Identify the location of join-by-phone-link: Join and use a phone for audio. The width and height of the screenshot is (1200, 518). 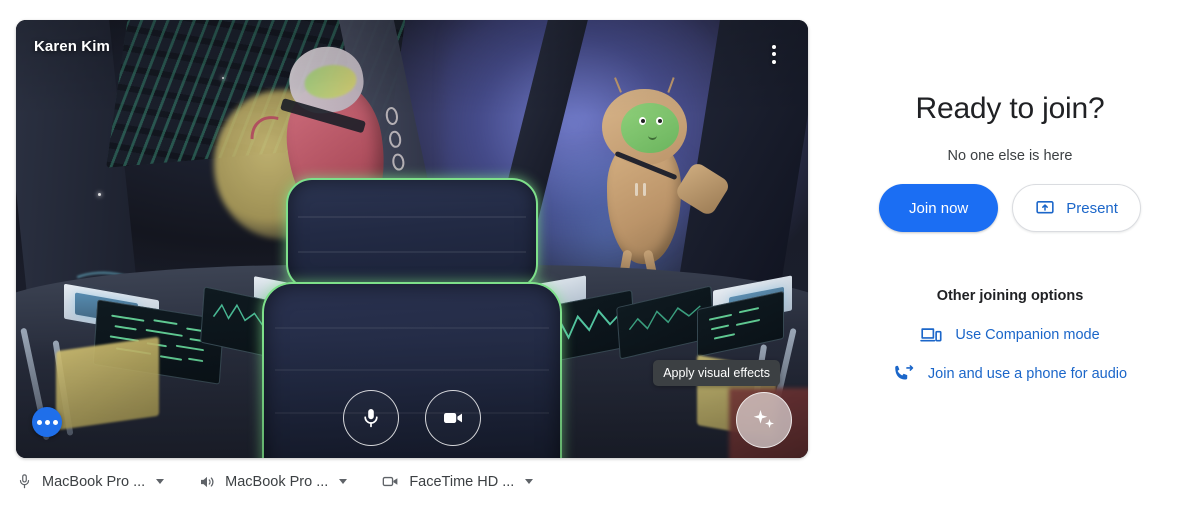
(1010, 374).